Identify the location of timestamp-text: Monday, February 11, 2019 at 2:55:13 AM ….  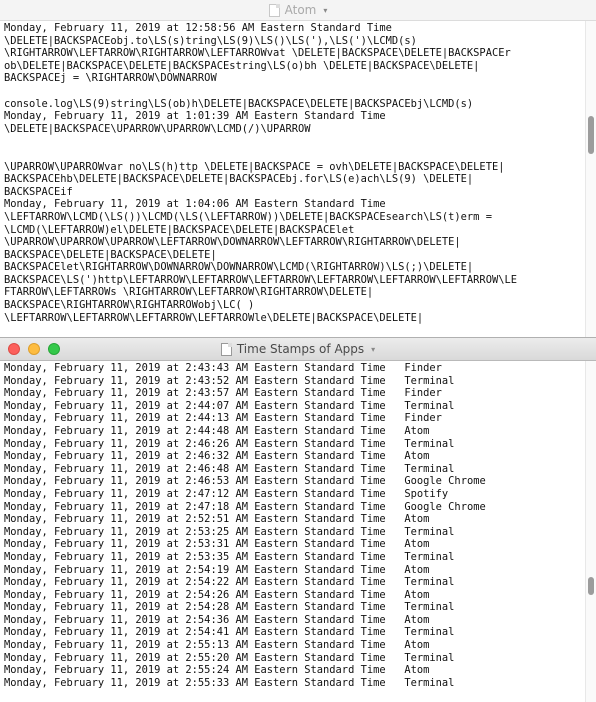
(195, 645).